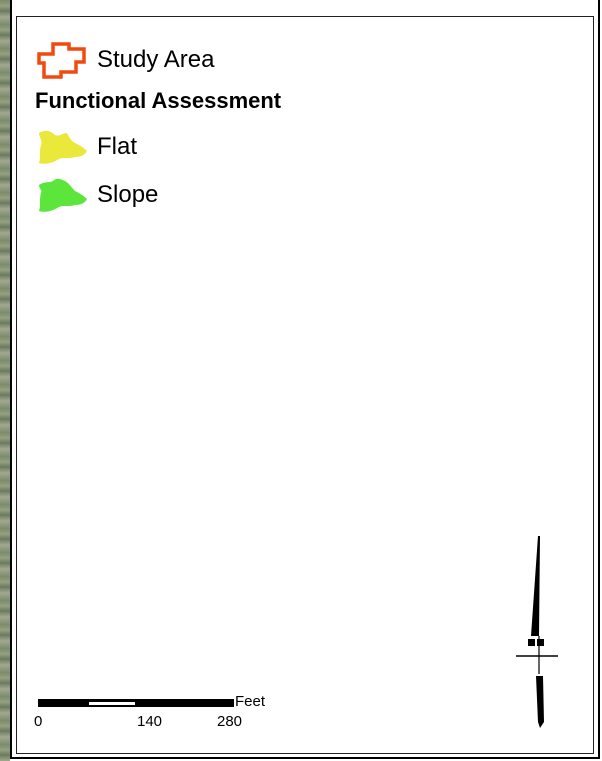 The image size is (602, 761). Describe the element at coordinates (150, 721) in the screenshot. I see `scale-tick-140: 140` at that location.